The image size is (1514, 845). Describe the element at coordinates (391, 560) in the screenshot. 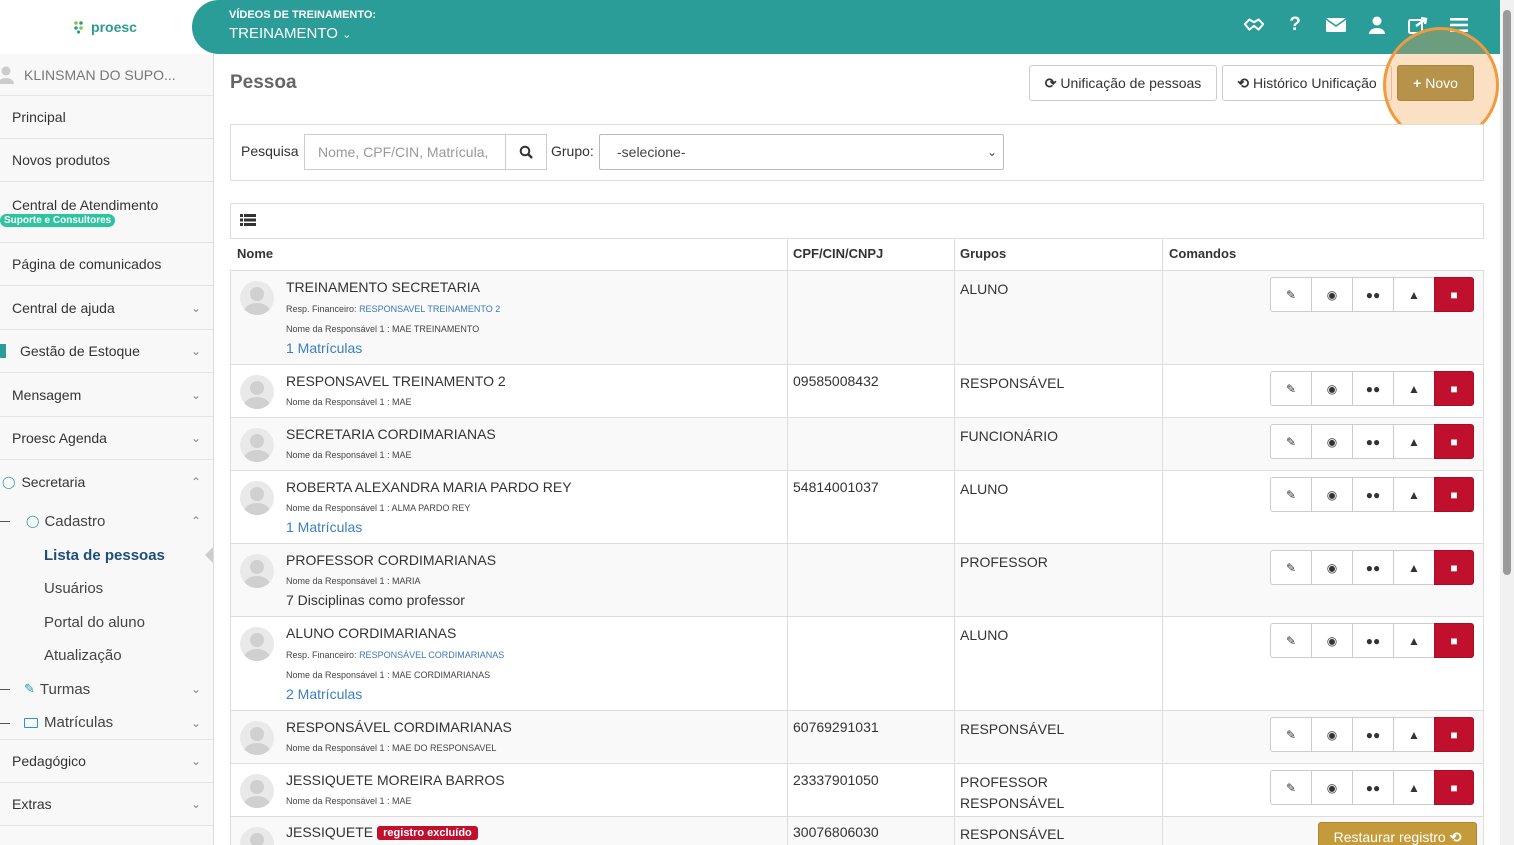

I see `person-name: PROFESSOR CORDIMARIANAS` at that location.